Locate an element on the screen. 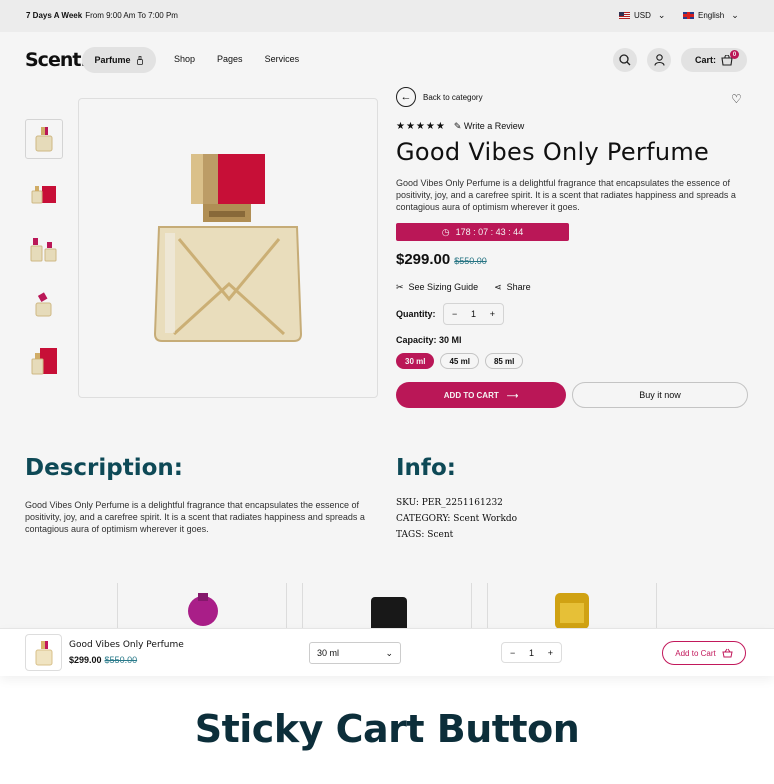 This screenshot has width=774, height=784. opening-hours: 7 Days A Week From 9:00 Am To 7:00 Pm is located at coordinates (102, 15).